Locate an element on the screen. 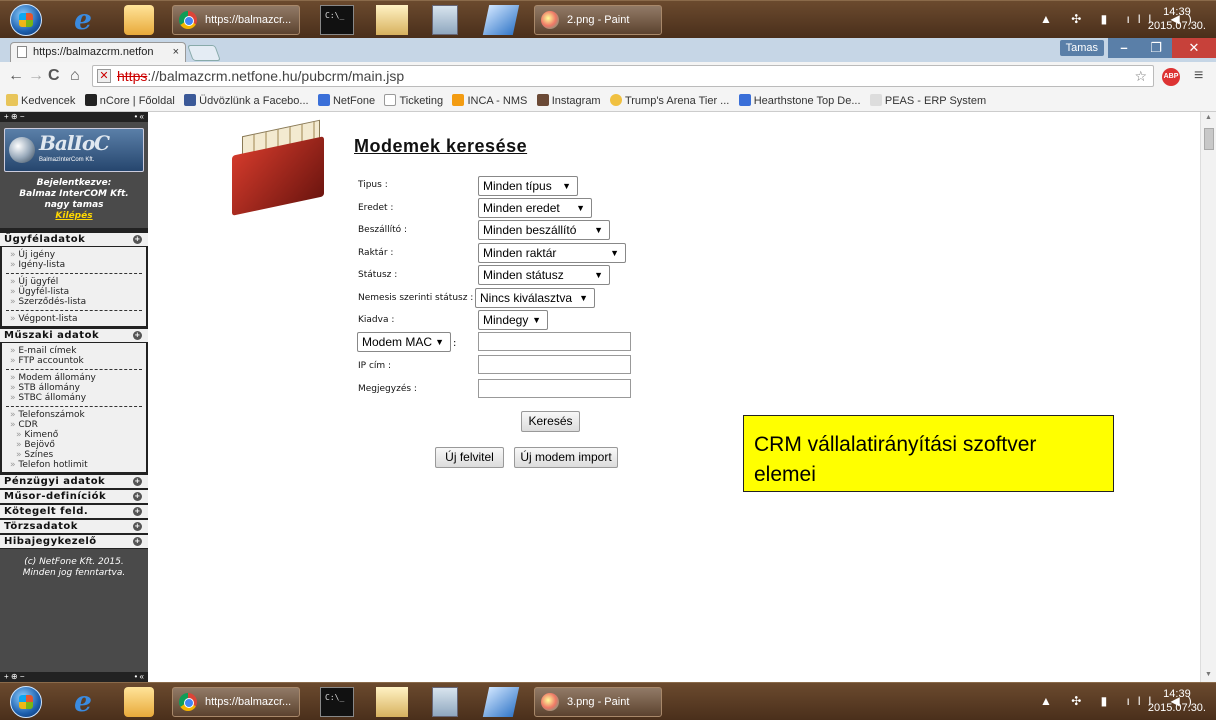  reload-icon: C is located at coordinates (54, 76).